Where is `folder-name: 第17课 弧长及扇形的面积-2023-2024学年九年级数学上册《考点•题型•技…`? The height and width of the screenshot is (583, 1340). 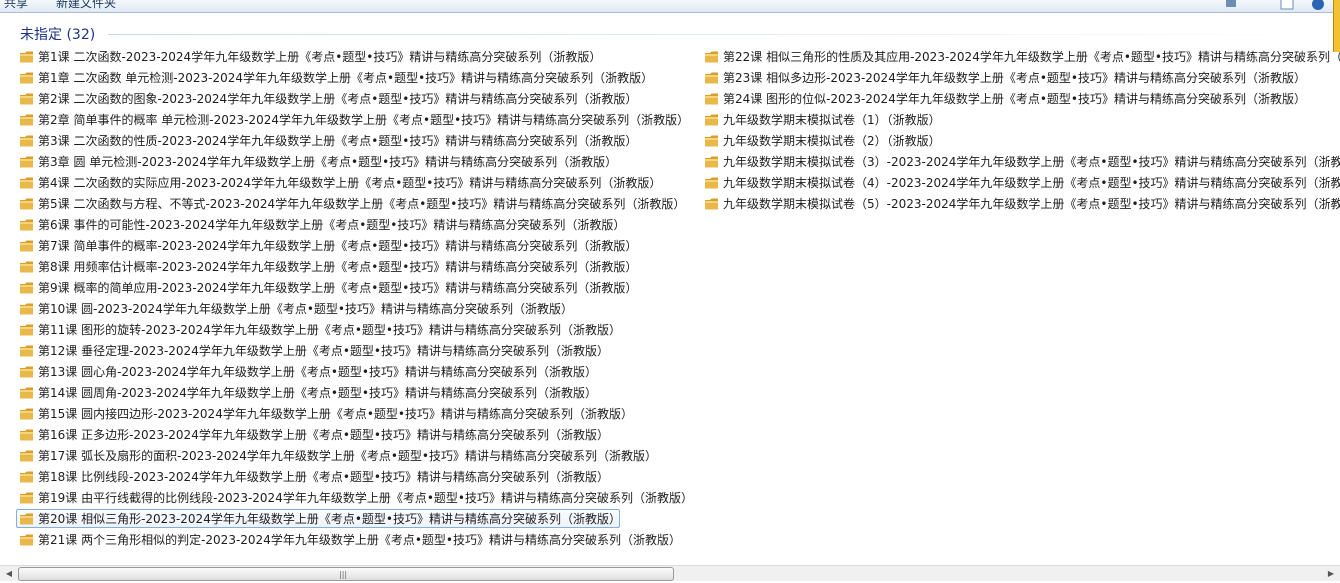
folder-name: 第17课 弧长及扇形的面积-2023-2024学年九年级数学上册《考点•题型•技… is located at coordinates (347, 456).